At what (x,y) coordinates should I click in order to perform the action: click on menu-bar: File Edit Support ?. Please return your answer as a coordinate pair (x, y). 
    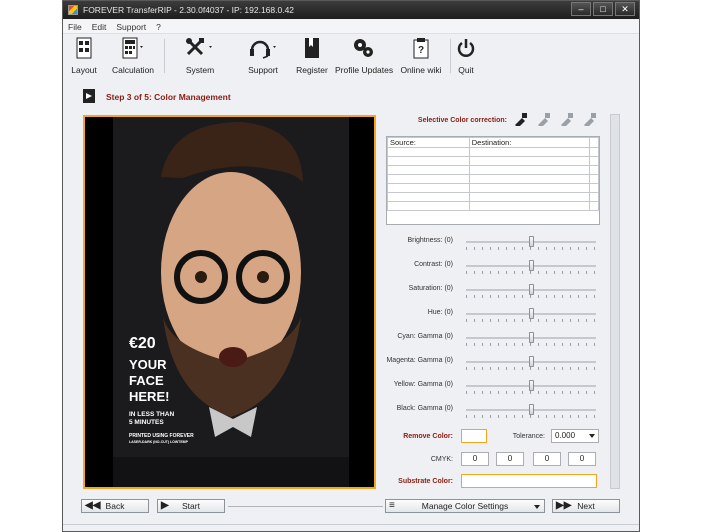
    Looking at the image, I should click on (351, 27).